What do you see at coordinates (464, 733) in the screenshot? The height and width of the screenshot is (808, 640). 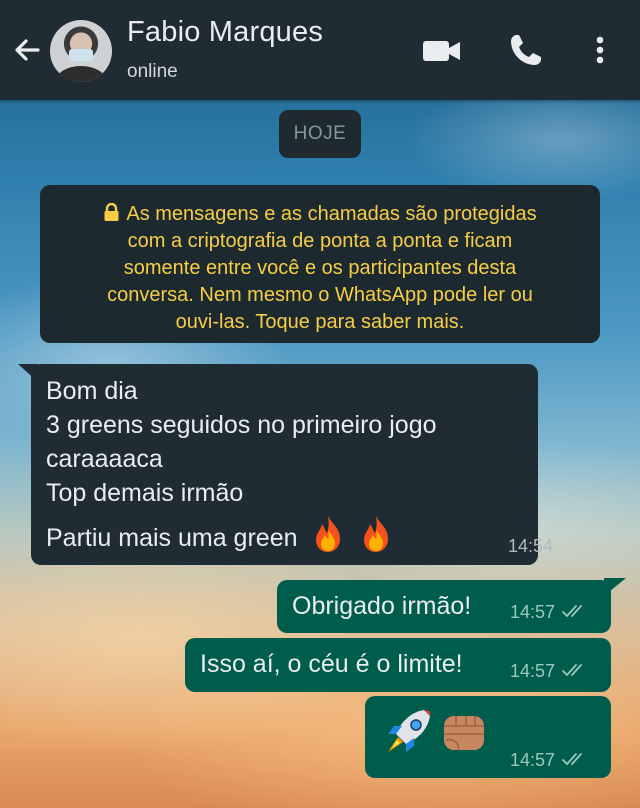 I see `fist-bump-emoji-icon` at bounding box center [464, 733].